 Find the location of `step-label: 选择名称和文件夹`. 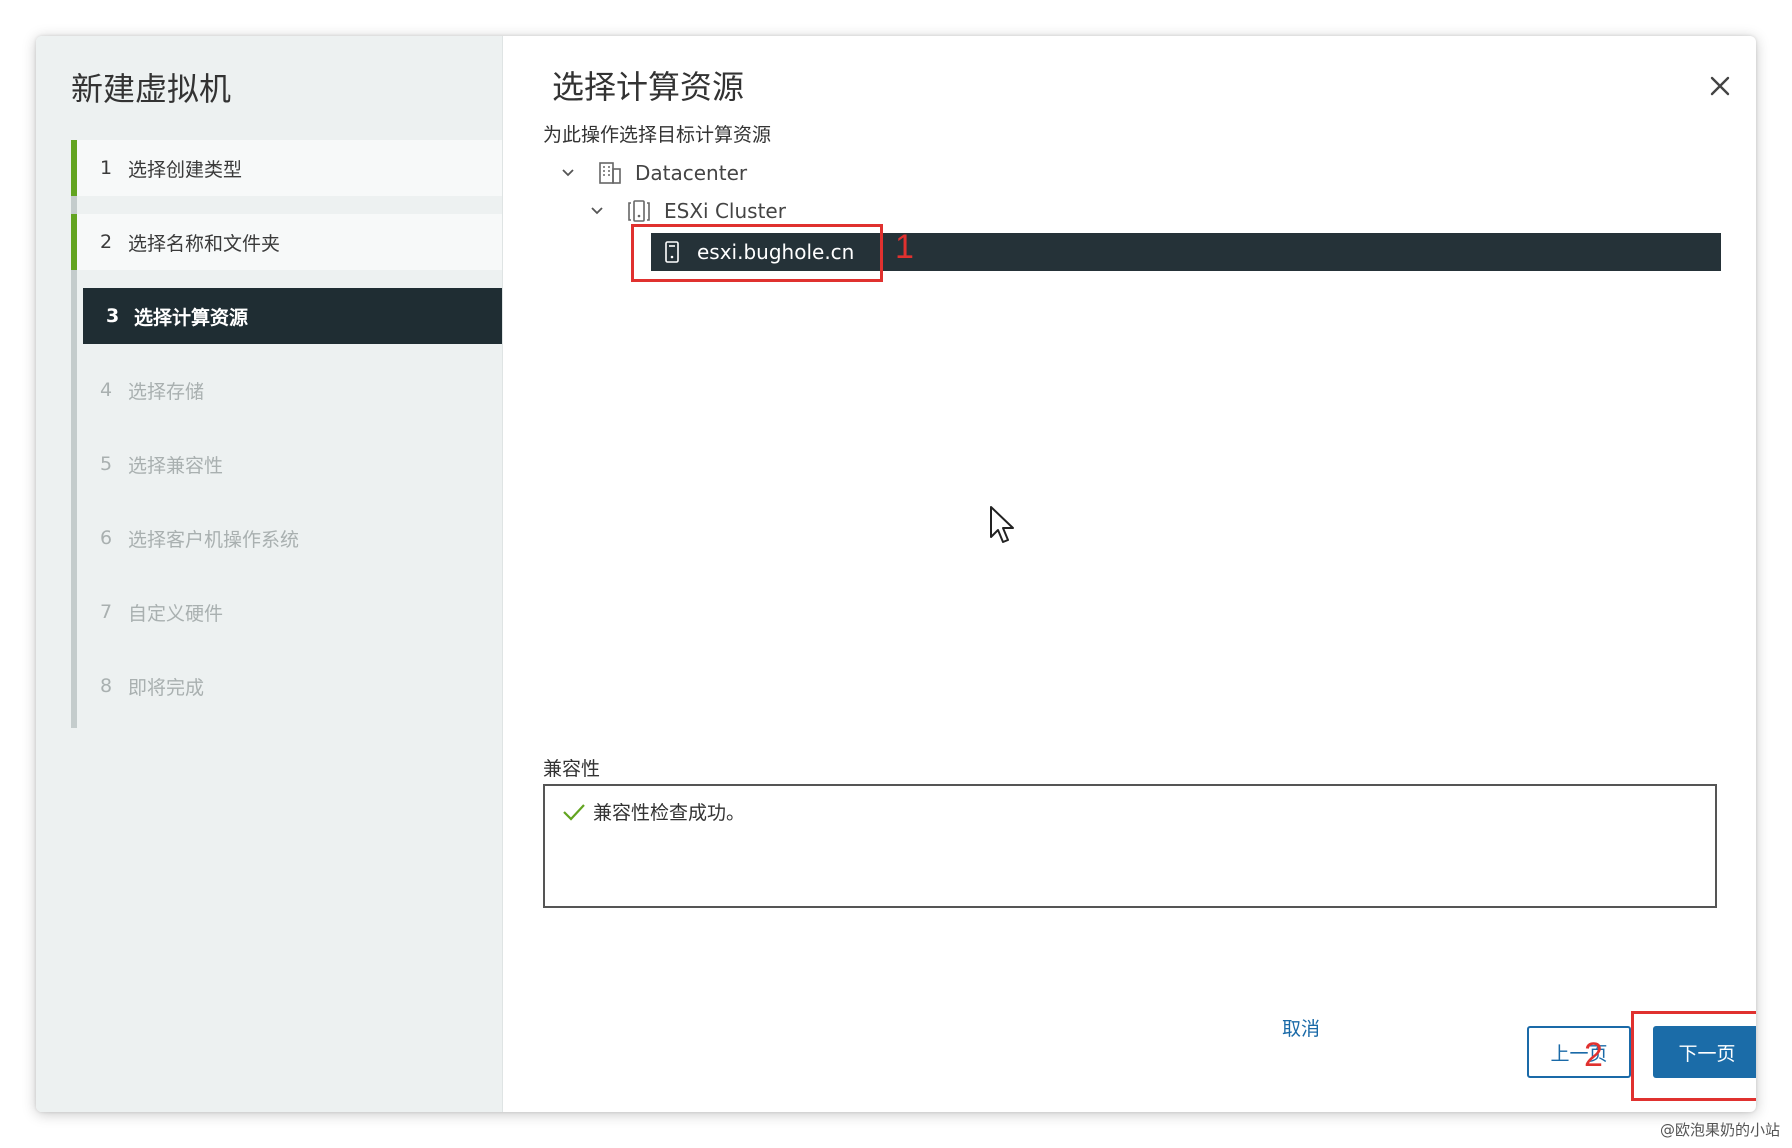

step-label: 选择名称和文件夹 is located at coordinates (204, 243).